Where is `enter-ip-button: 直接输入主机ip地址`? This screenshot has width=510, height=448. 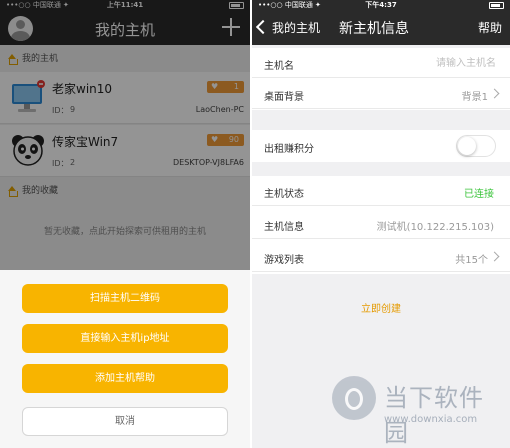 enter-ip-button: 直接输入主机ip地址 is located at coordinates (125, 338).